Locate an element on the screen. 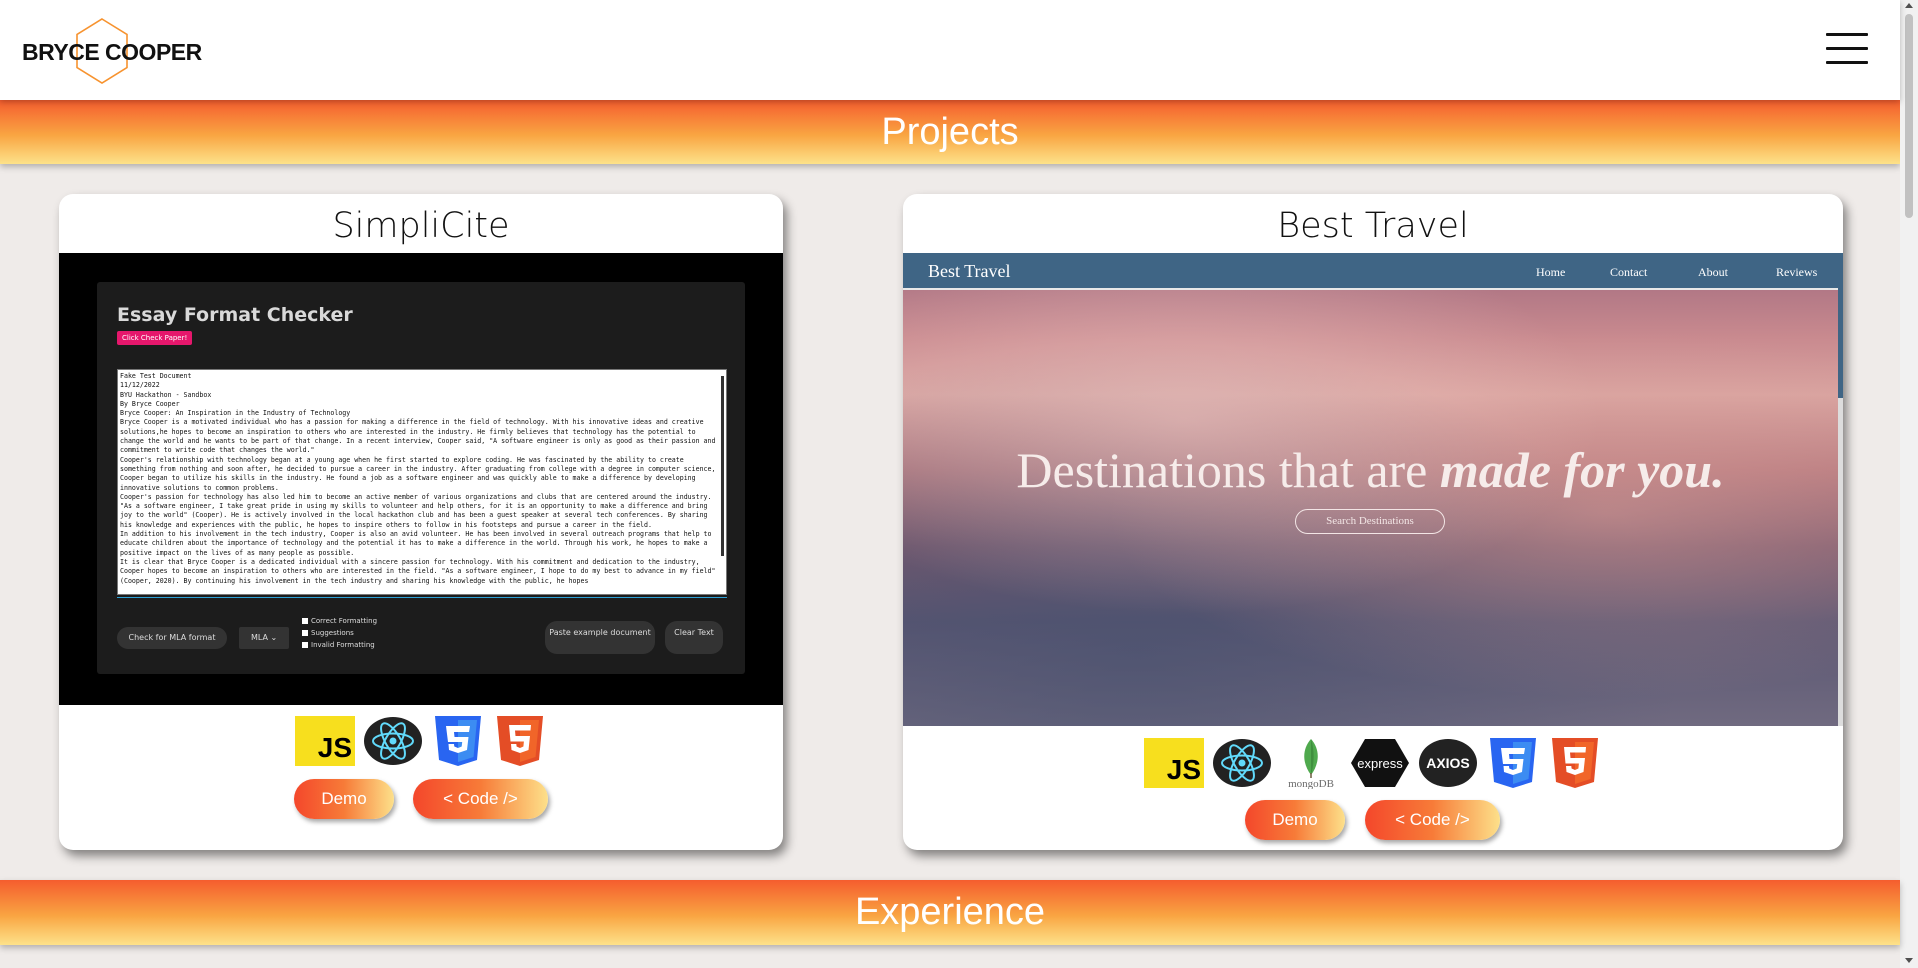 This screenshot has width=1918, height=968. hero-text: Destinations that are is located at coordinates (1228, 470).